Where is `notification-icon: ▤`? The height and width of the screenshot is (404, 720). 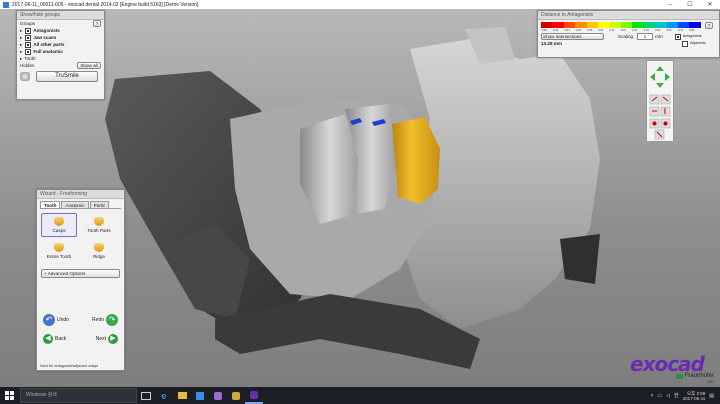
notification-icon: ▤ is located at coordinates (711, 396).